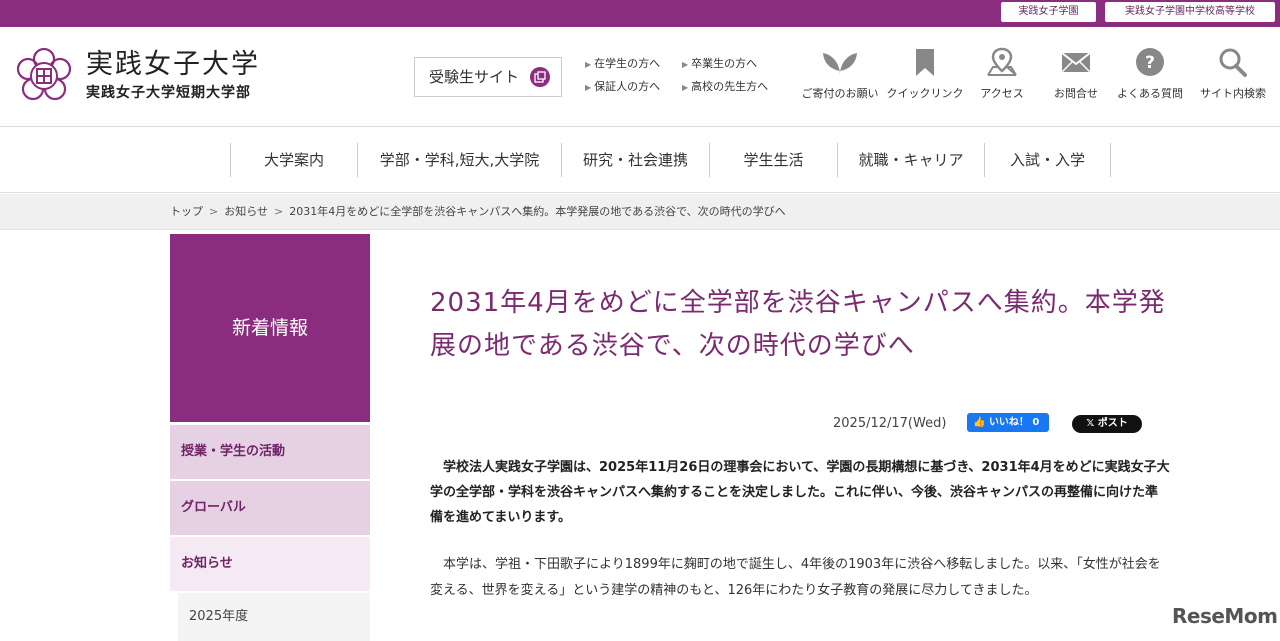 The height and width of the screenshot is (641, 1280). I want to click on nav-about: 大学案内, so click(293, 160).